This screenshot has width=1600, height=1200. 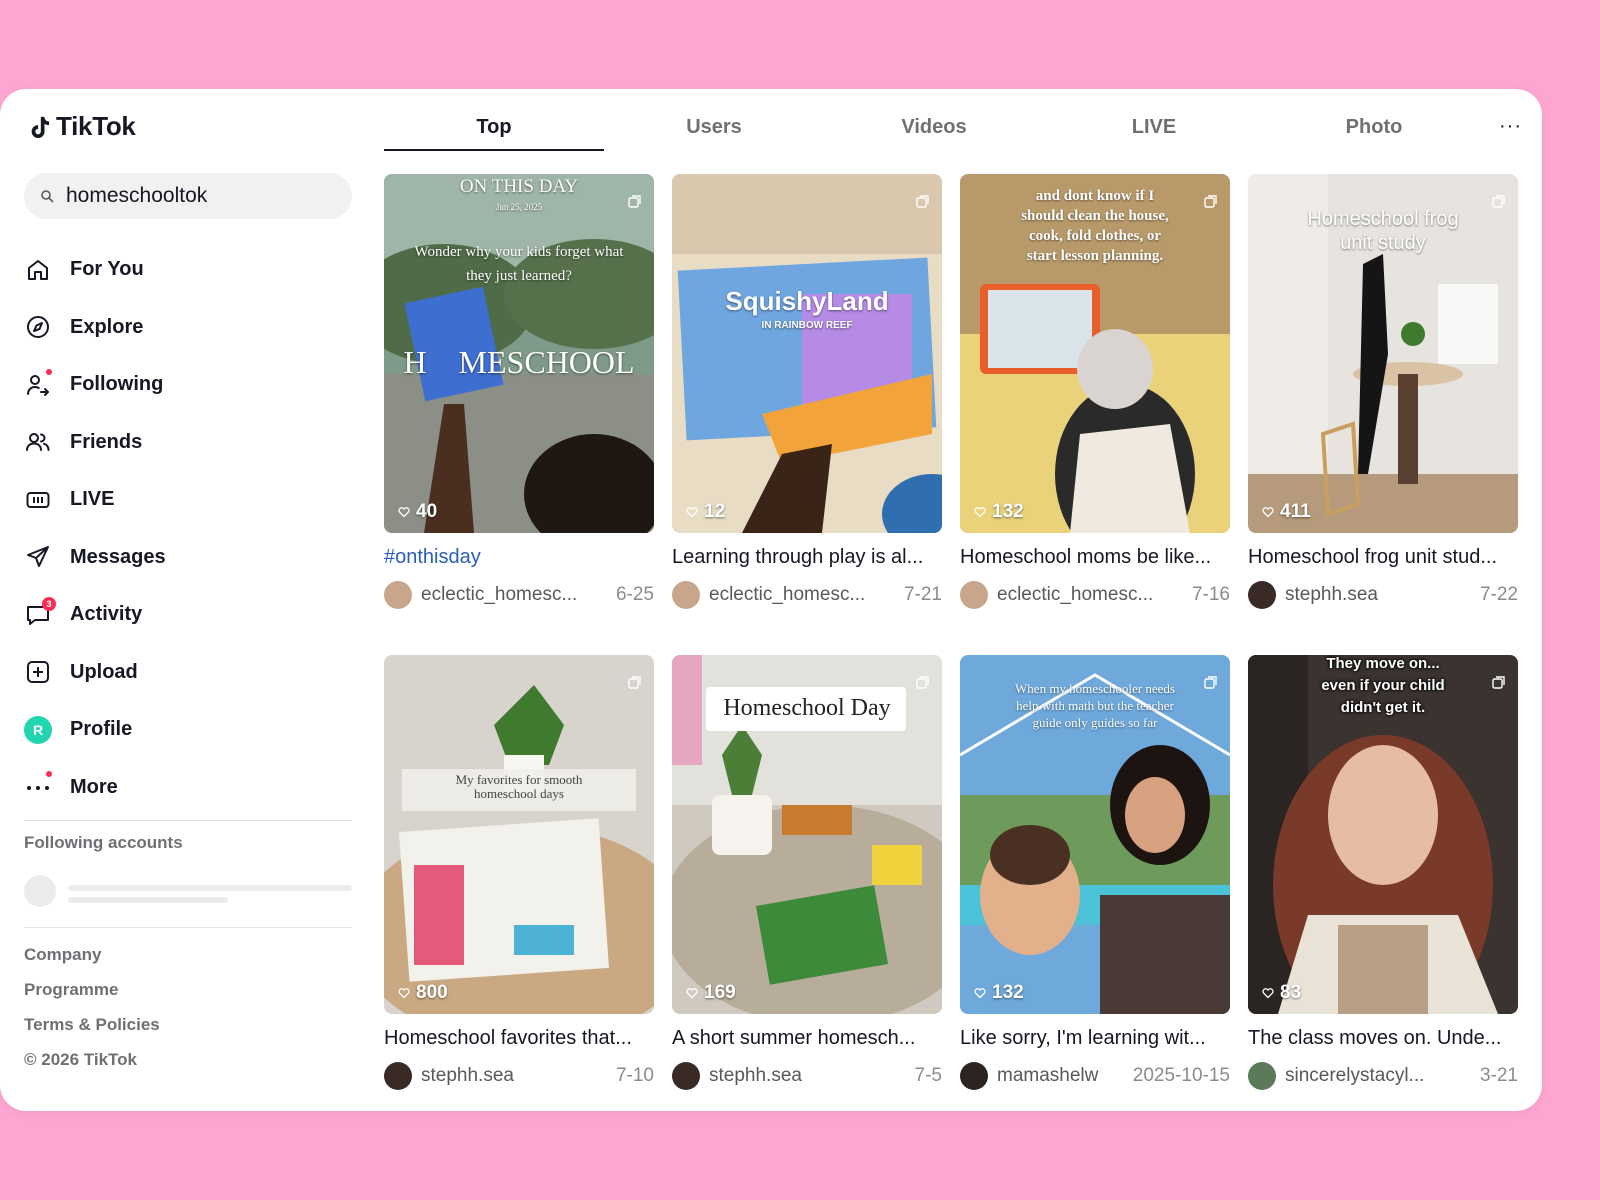 I want to click on nav-item-for-you: For You, so click(x=188, y=270).